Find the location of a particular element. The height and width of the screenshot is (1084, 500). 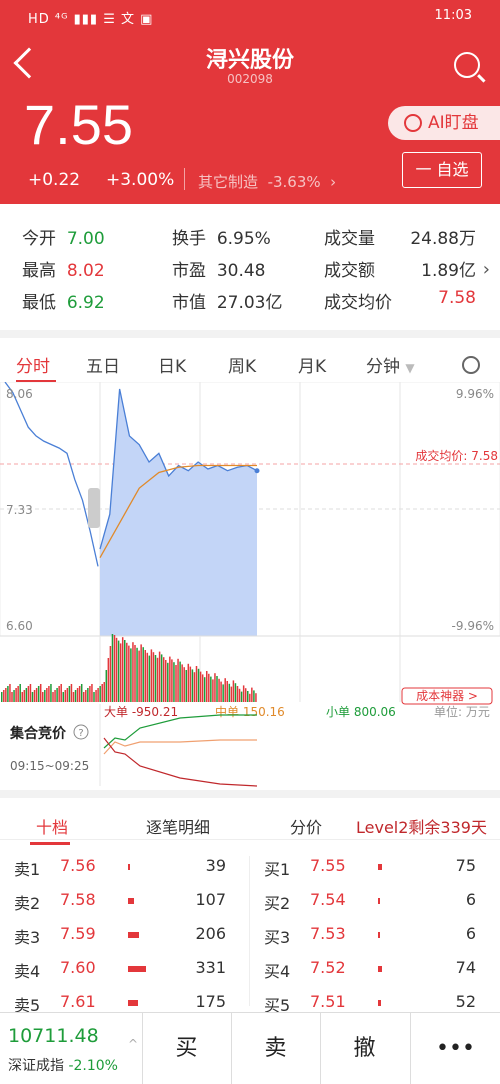

sell-level-row: 卖2 7.58 107 is located at coordinates (120, 905).